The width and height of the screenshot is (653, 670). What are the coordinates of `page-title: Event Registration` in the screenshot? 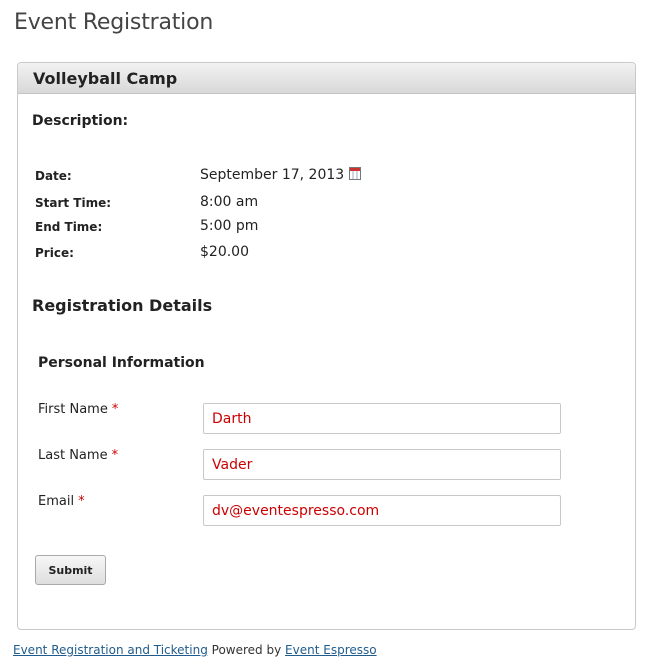 It's located at (114, 22).